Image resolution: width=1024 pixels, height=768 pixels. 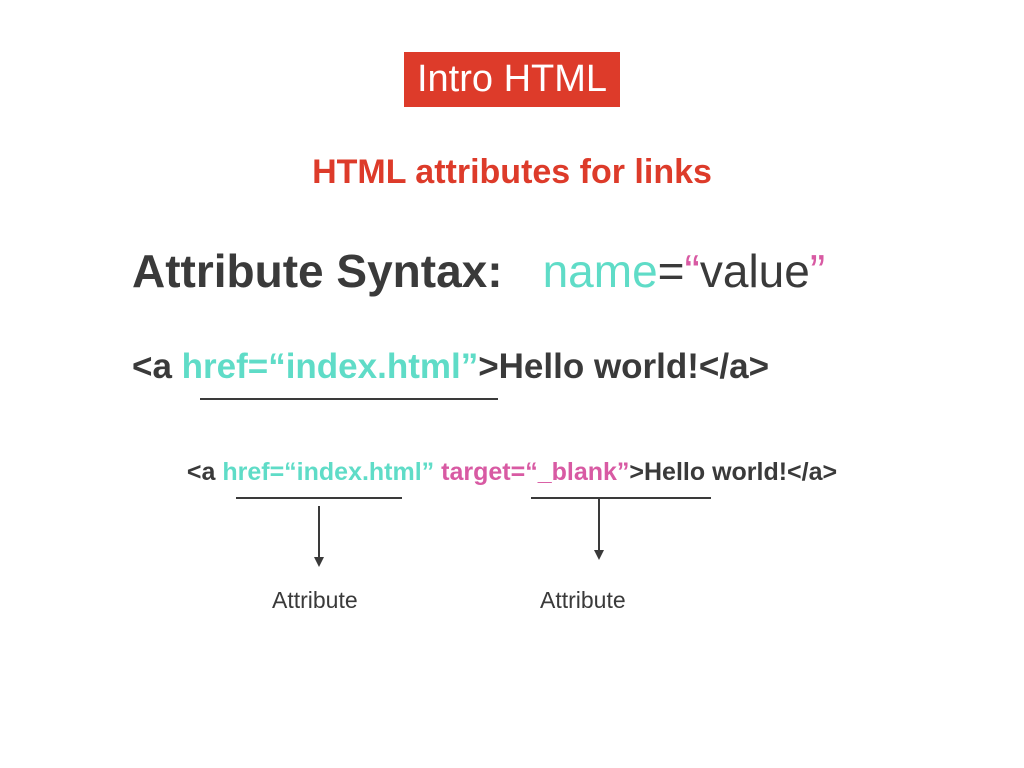 What do you see at coordinates (512, 79) in the screenshot?
I see `slide-title: Intro HTML` at bounding box center [512, 79].